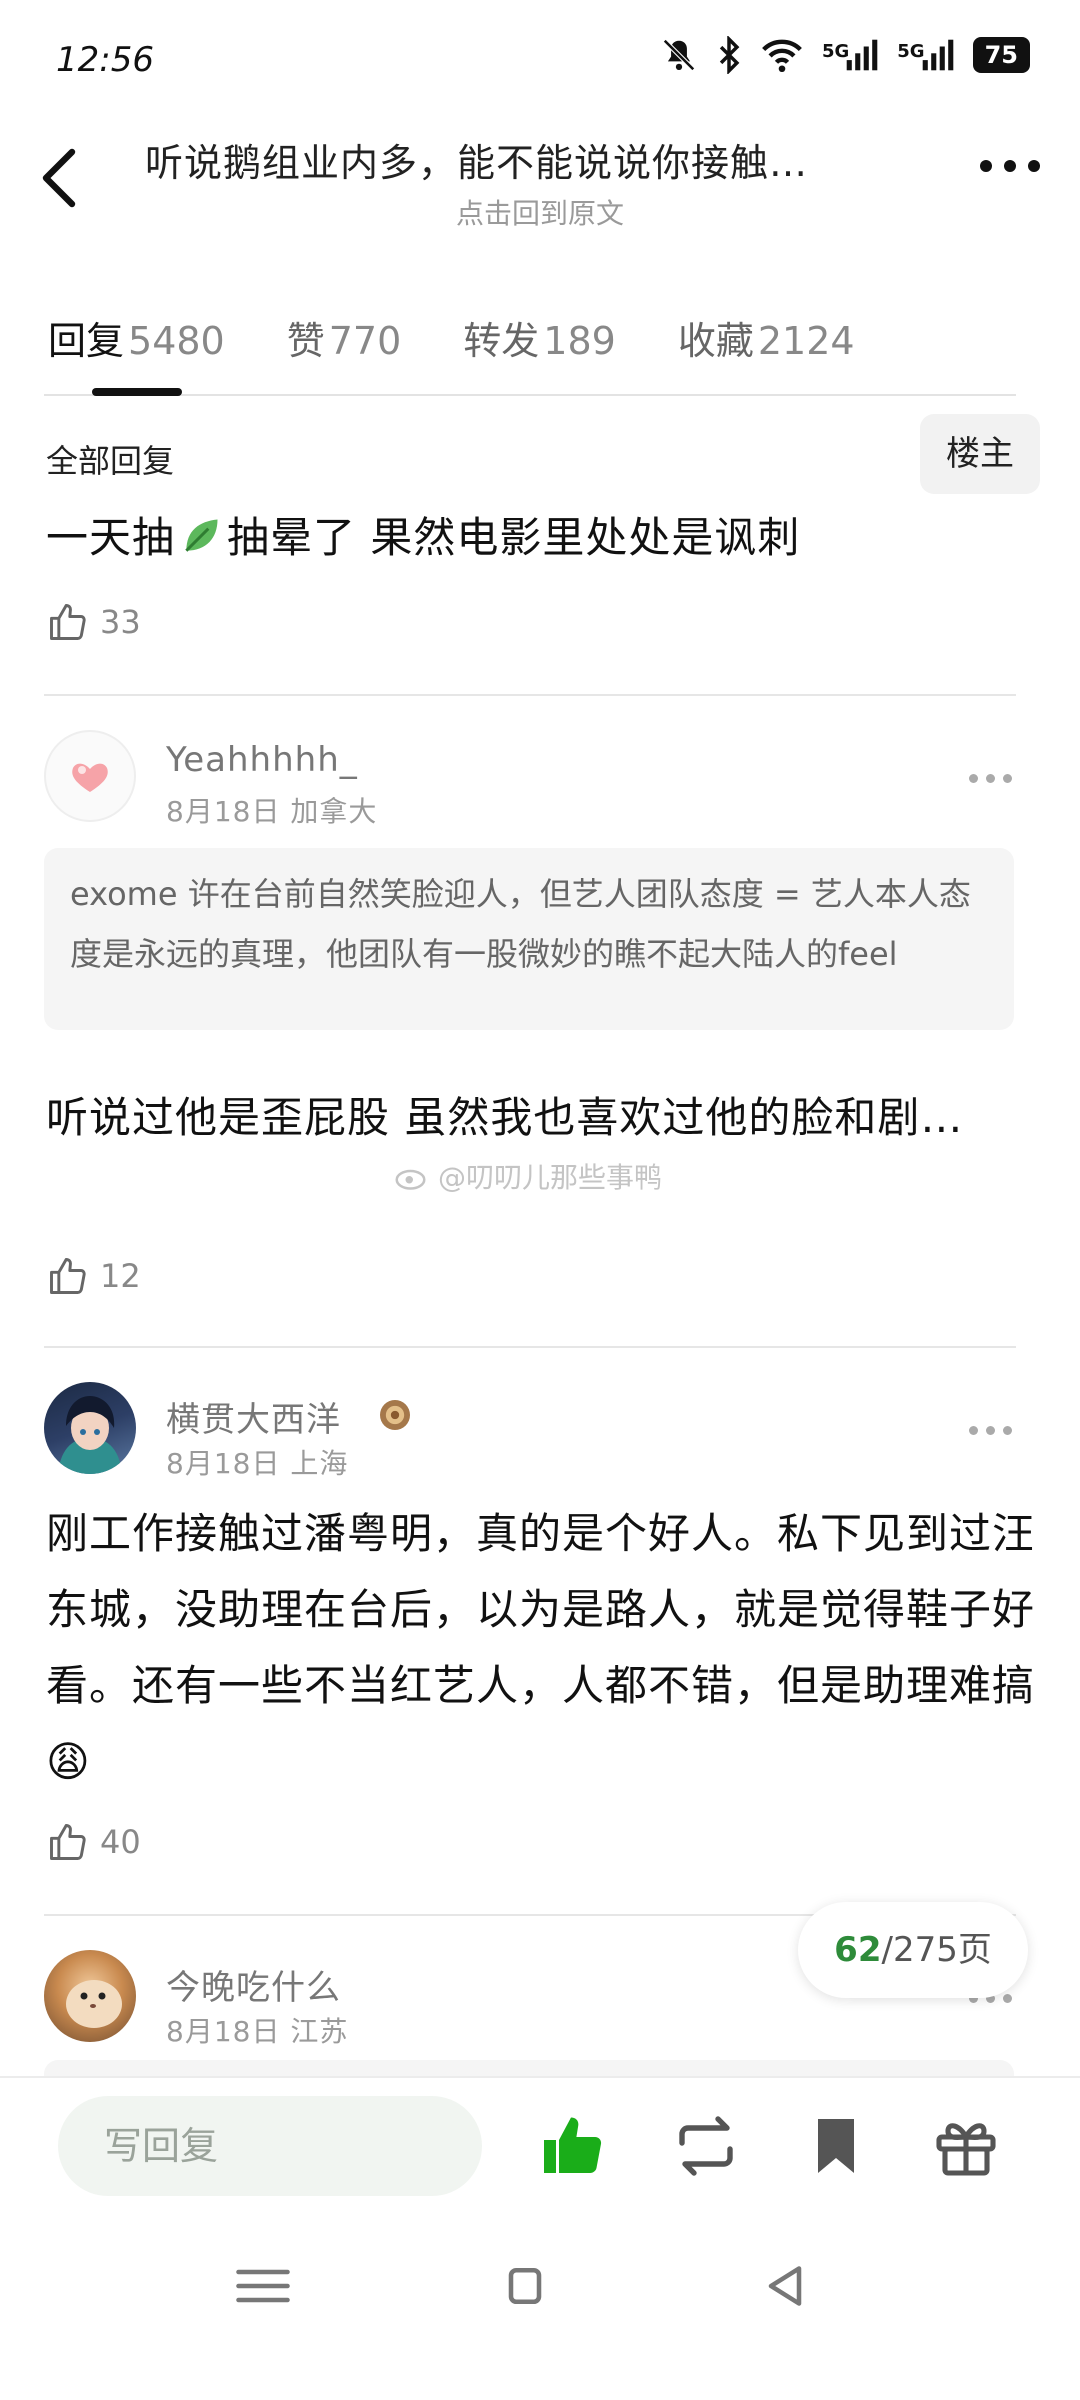 This screenshot has height=2400, width=1080. I want to click on tab-reposts: 转发 189, so click(539, 337).